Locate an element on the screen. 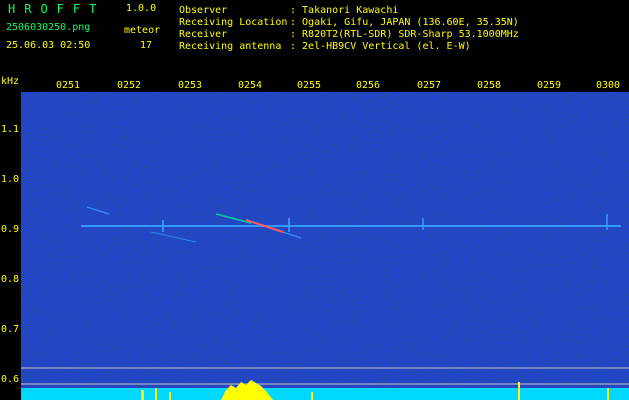 Image resolution: width=629 pixels, height=400 pixels. meteor-count: 17 is located at coordinates (146, 45).